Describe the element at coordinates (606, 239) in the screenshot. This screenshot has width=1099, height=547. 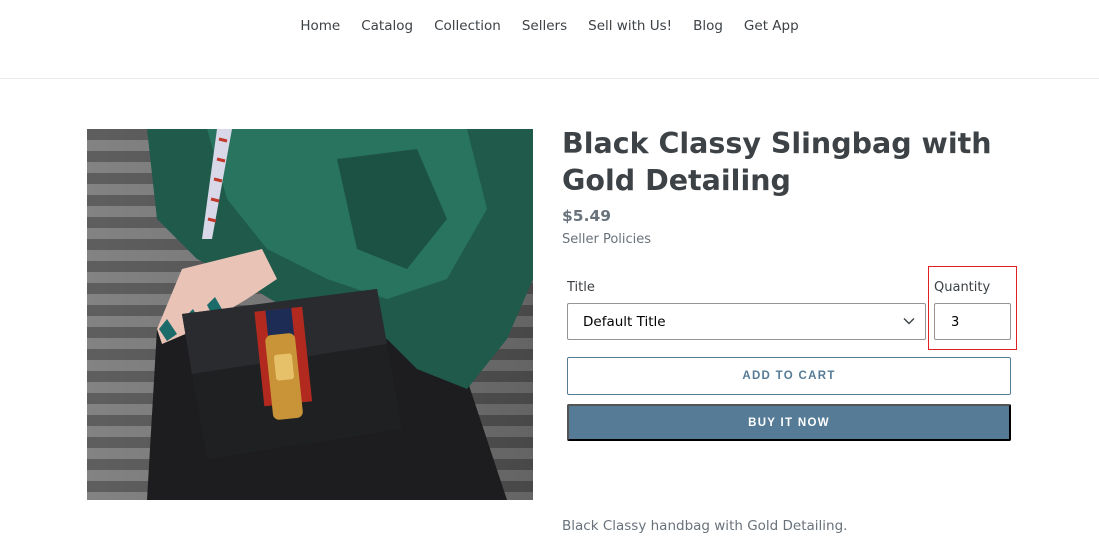
I see `seller-policies-link: Seller Policies` at that location.